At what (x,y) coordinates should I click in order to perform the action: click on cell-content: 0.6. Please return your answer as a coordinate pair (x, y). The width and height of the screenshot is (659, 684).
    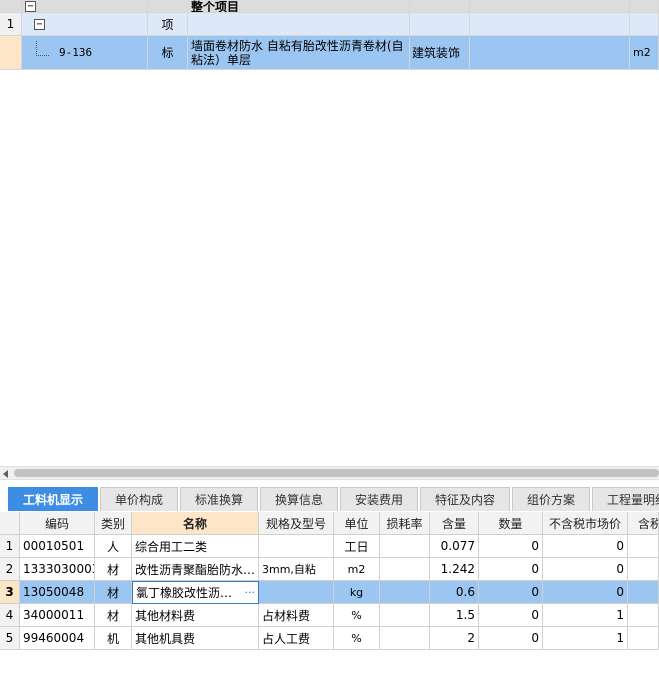
    Looking at the image, I should click on (454, 592).